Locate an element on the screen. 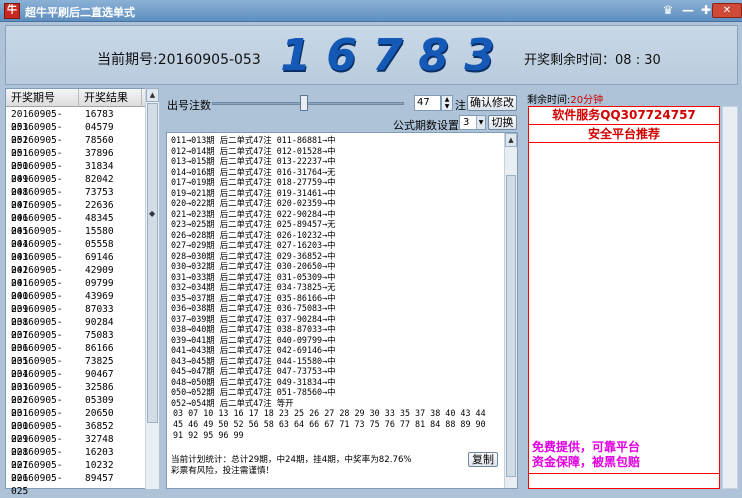  plan-line: 026→028期 后二单式47注 026-10232→中 is located at coordinates (253, 234).